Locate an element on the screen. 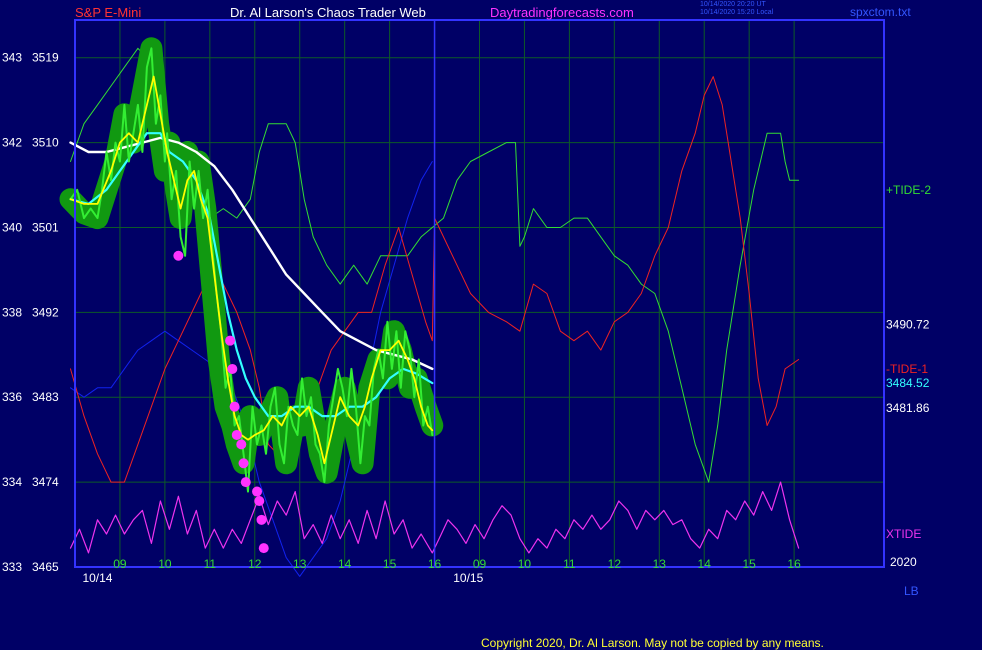 This screenshot has height=650, width=982. y-tick-left: 340 is located at coordinates (12, 227).